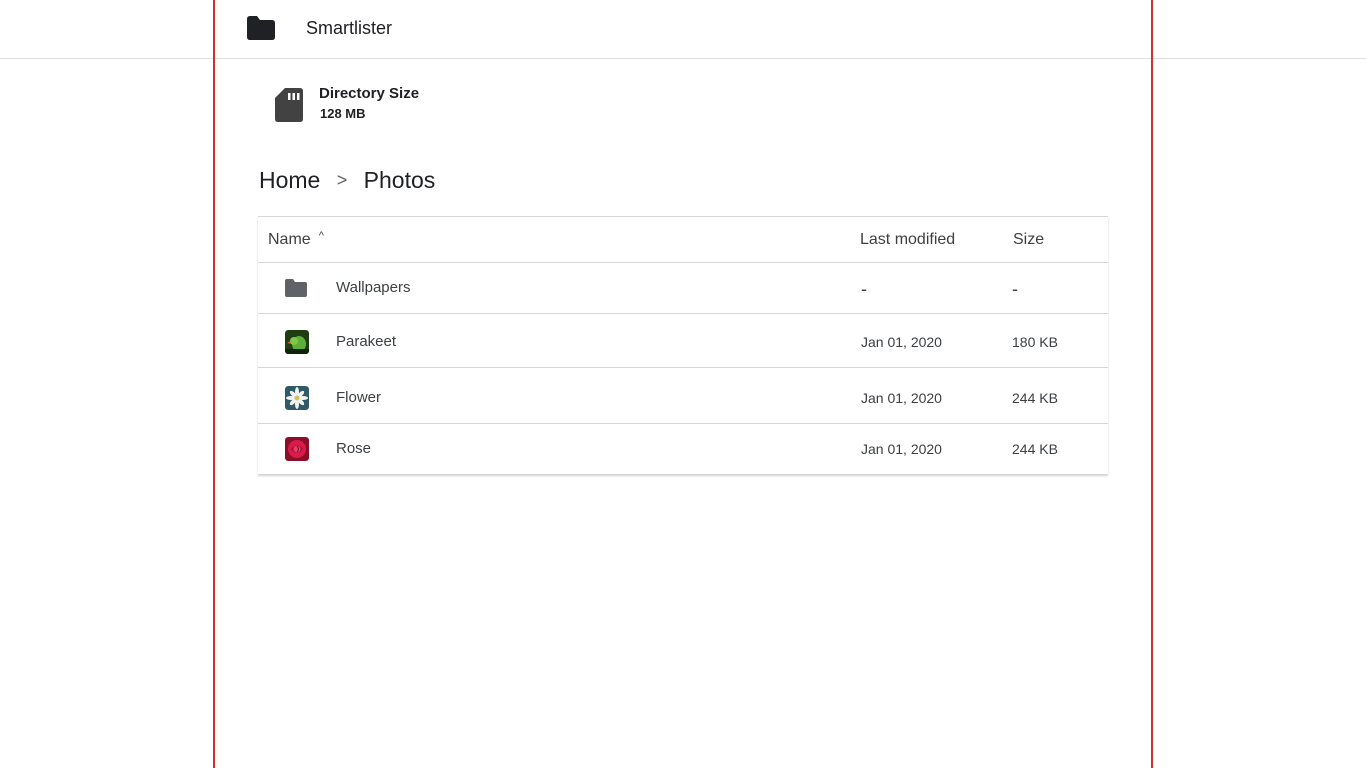 This screenshot has height=768, width=1366. I want to click on column-header-size: Size, so click(1028, 240).